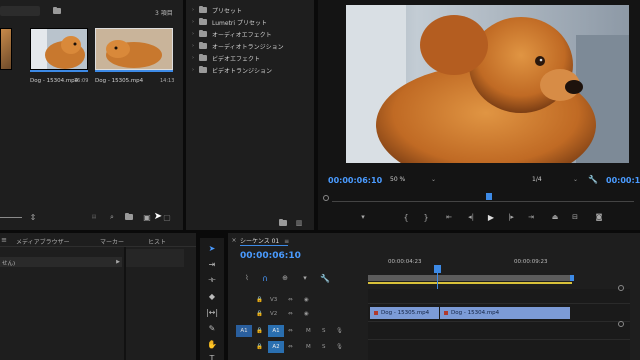 The image size is (640, 360). What do you see at coordinates (471, 217) in the screenshot?
I see `step-back-icon: ◂|` at bounding box center [471, 217].